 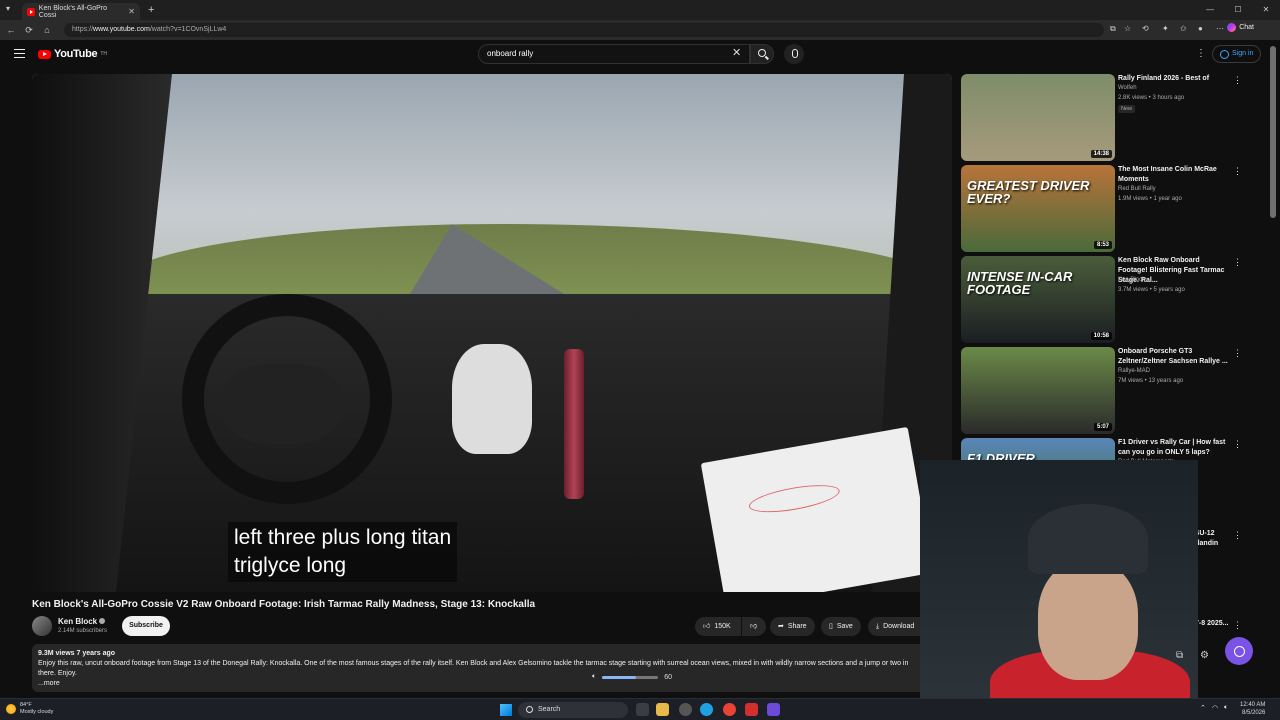 I want to click on video-duration: 10:58, so click(x=1101, y=336).